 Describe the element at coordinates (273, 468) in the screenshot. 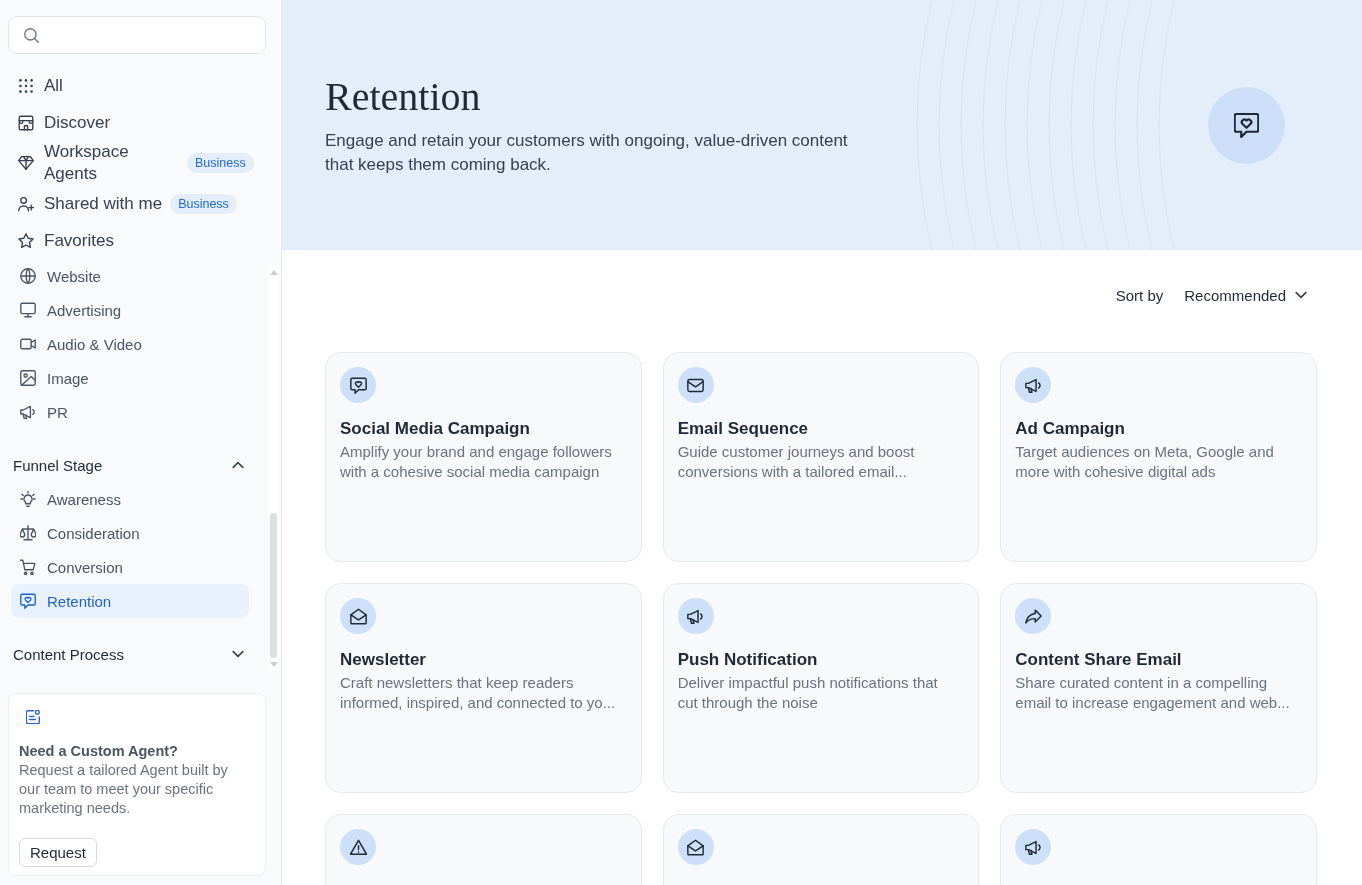

I see `scrollbar` at that location.